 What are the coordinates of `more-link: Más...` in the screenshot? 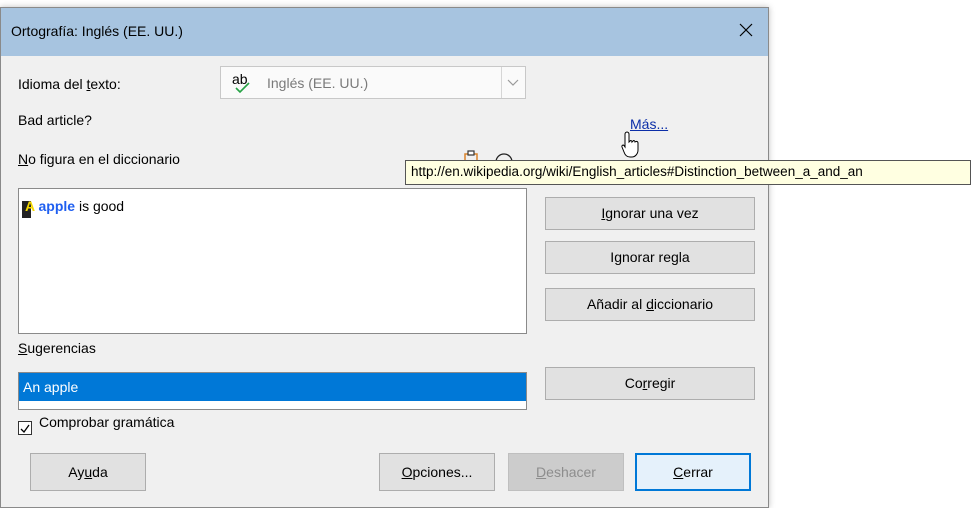 It's located at (649, 124).